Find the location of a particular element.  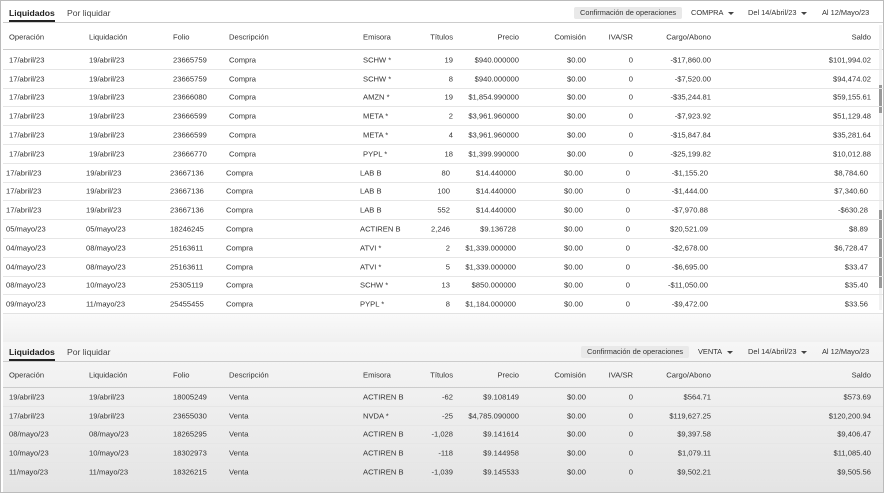

column-header-saldo: Saldo is located at coordinates (861, 374).